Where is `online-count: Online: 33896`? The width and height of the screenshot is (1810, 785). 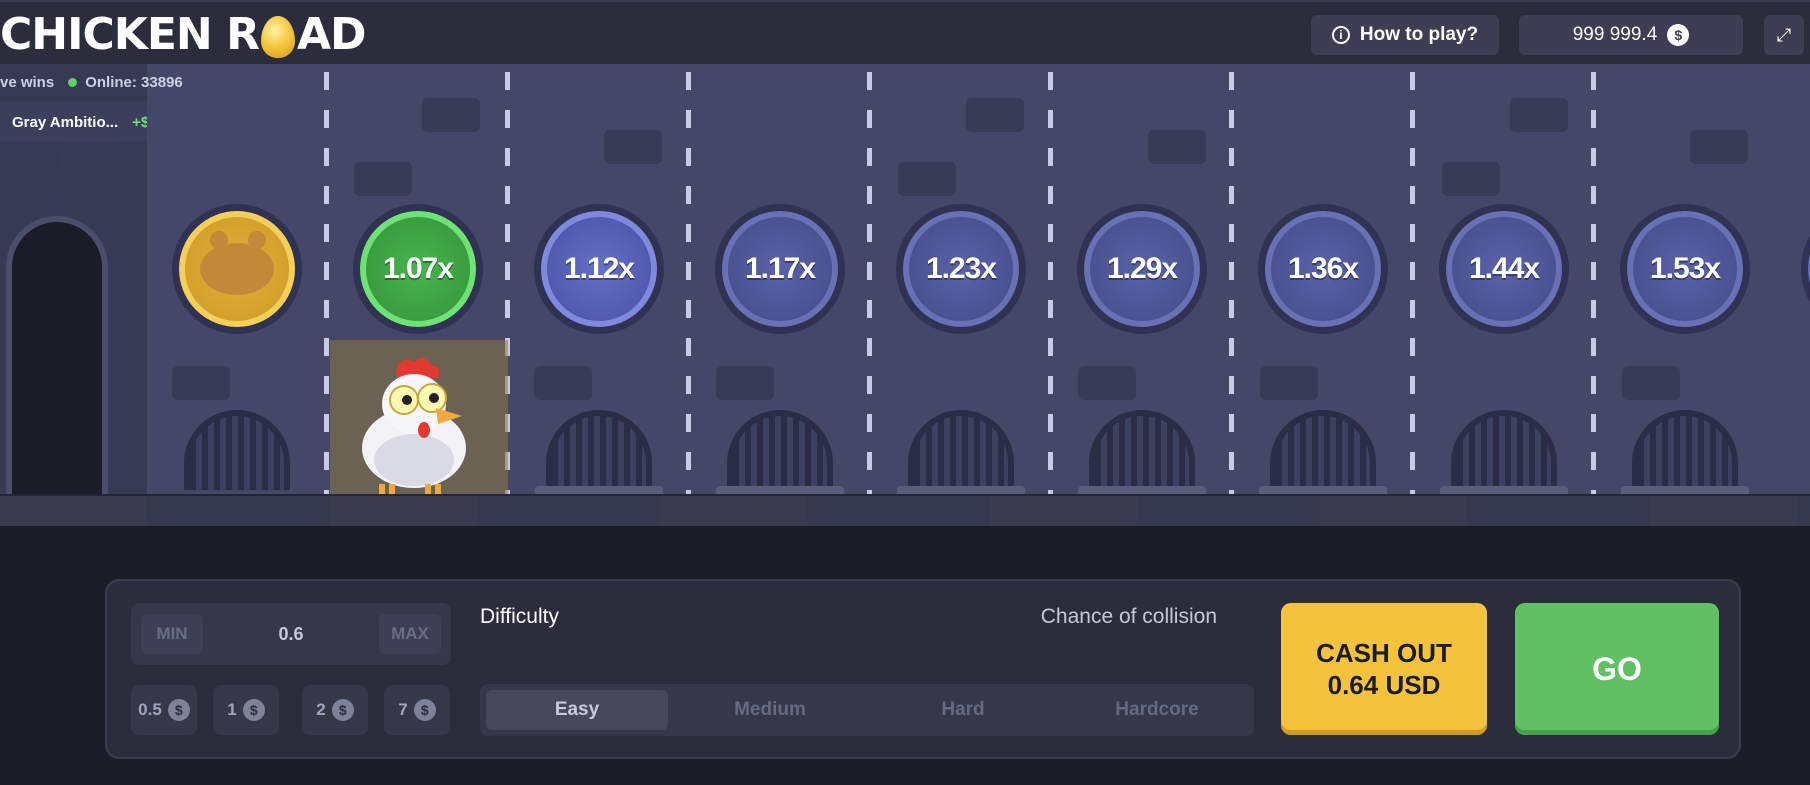
online-count: Online: 33896 is located at coordinates (125, 82).